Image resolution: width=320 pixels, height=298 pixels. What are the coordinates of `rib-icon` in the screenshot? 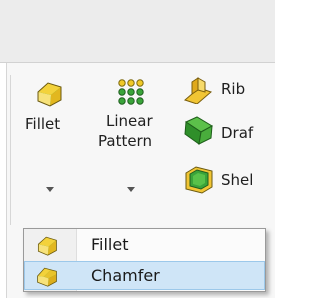 It's located at (198, 90).